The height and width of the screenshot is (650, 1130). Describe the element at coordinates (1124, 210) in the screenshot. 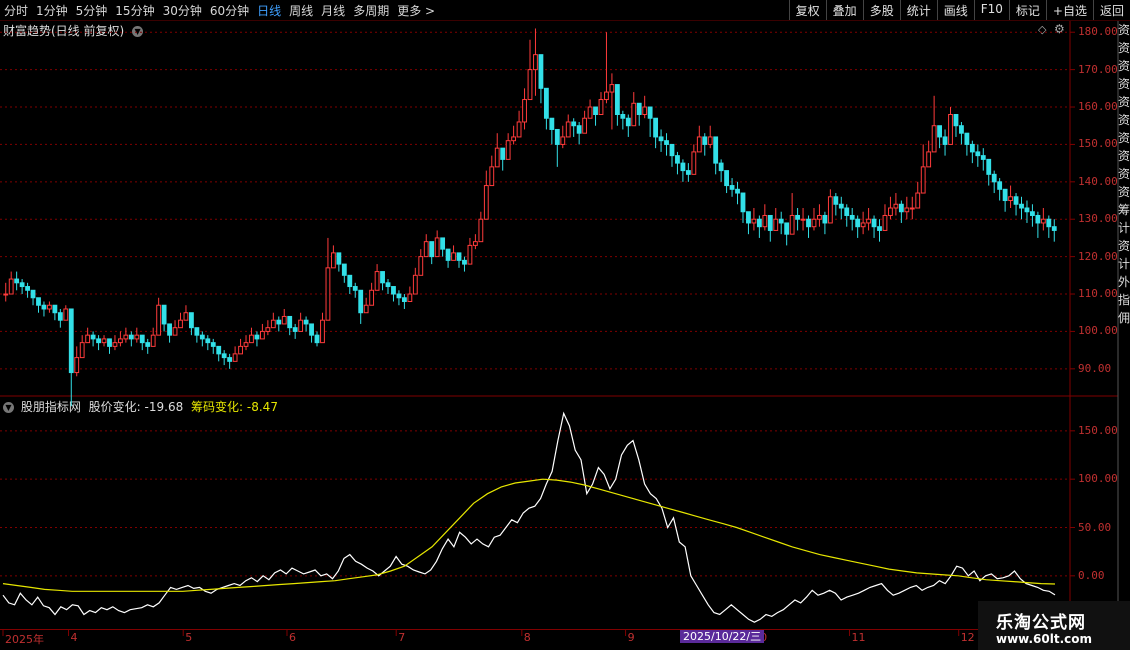

I see `right-strip-char: 筹` at that location.